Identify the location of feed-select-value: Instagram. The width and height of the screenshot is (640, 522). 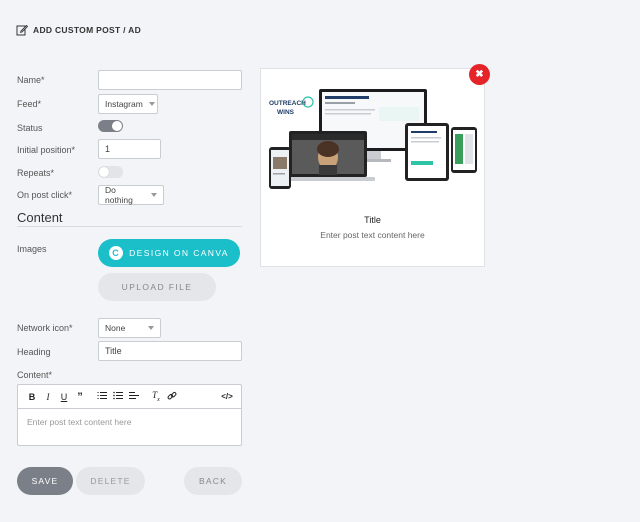
(124, 104).